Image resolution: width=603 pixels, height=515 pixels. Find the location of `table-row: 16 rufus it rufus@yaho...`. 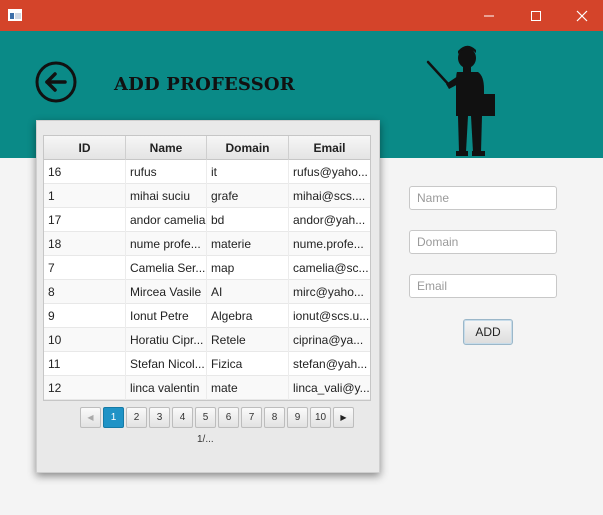

table-row: 16 rufus it rufus@yaho... is located at coordinates (207, 172).